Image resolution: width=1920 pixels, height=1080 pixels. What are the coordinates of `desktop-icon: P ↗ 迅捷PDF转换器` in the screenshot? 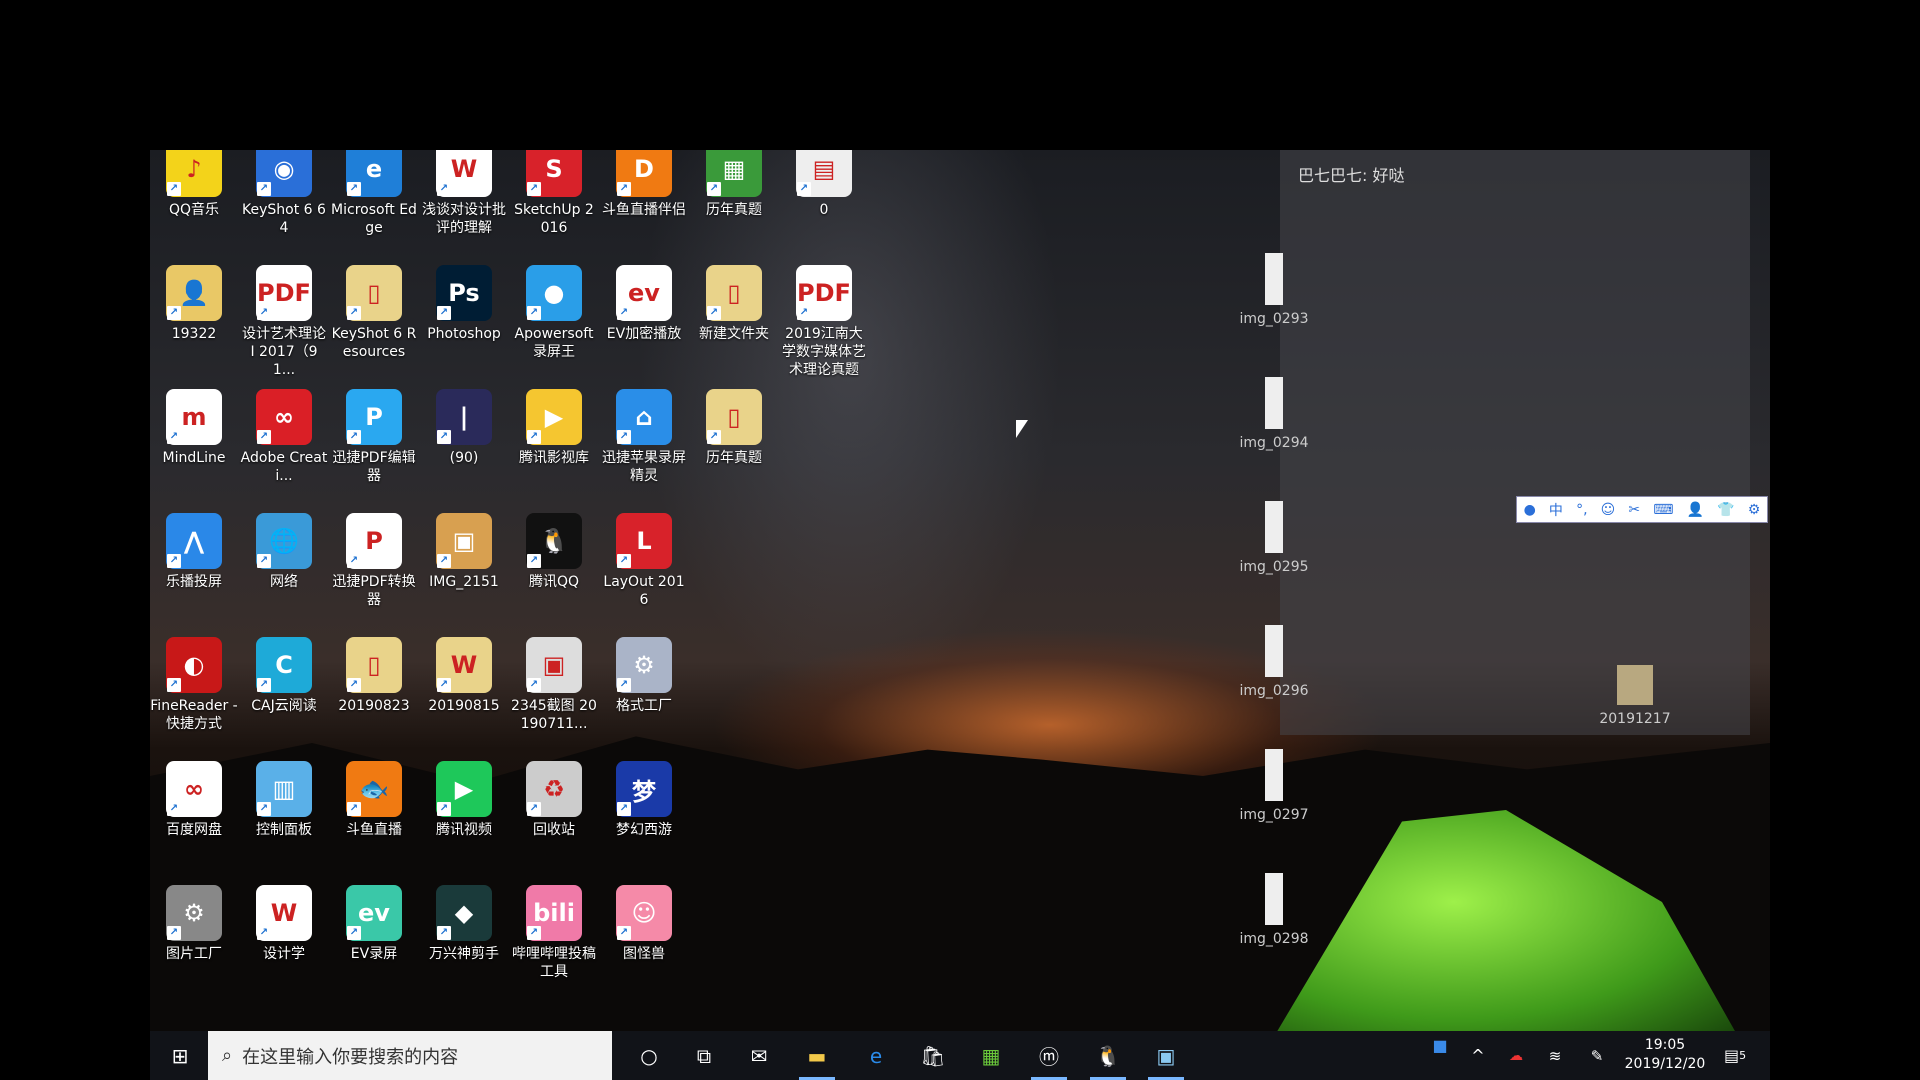 It's located at (374, 561).